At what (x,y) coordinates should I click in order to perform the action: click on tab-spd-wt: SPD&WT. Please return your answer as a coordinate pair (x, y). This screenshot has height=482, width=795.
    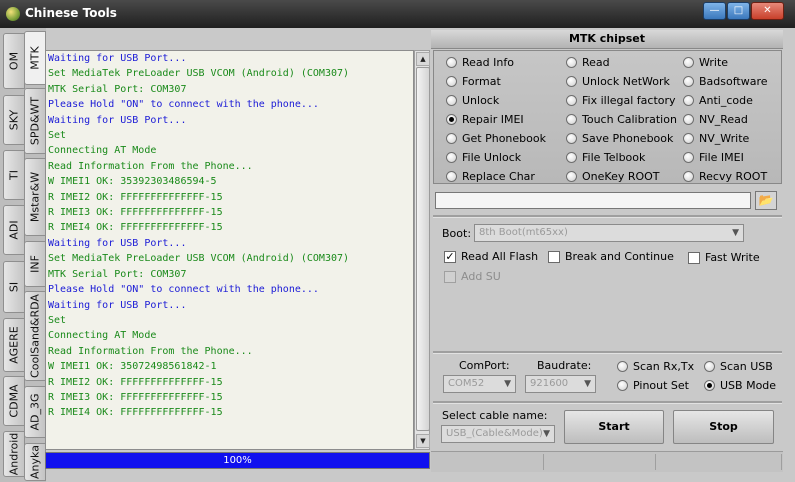
    Looking at the image, I should click on (35, 121).